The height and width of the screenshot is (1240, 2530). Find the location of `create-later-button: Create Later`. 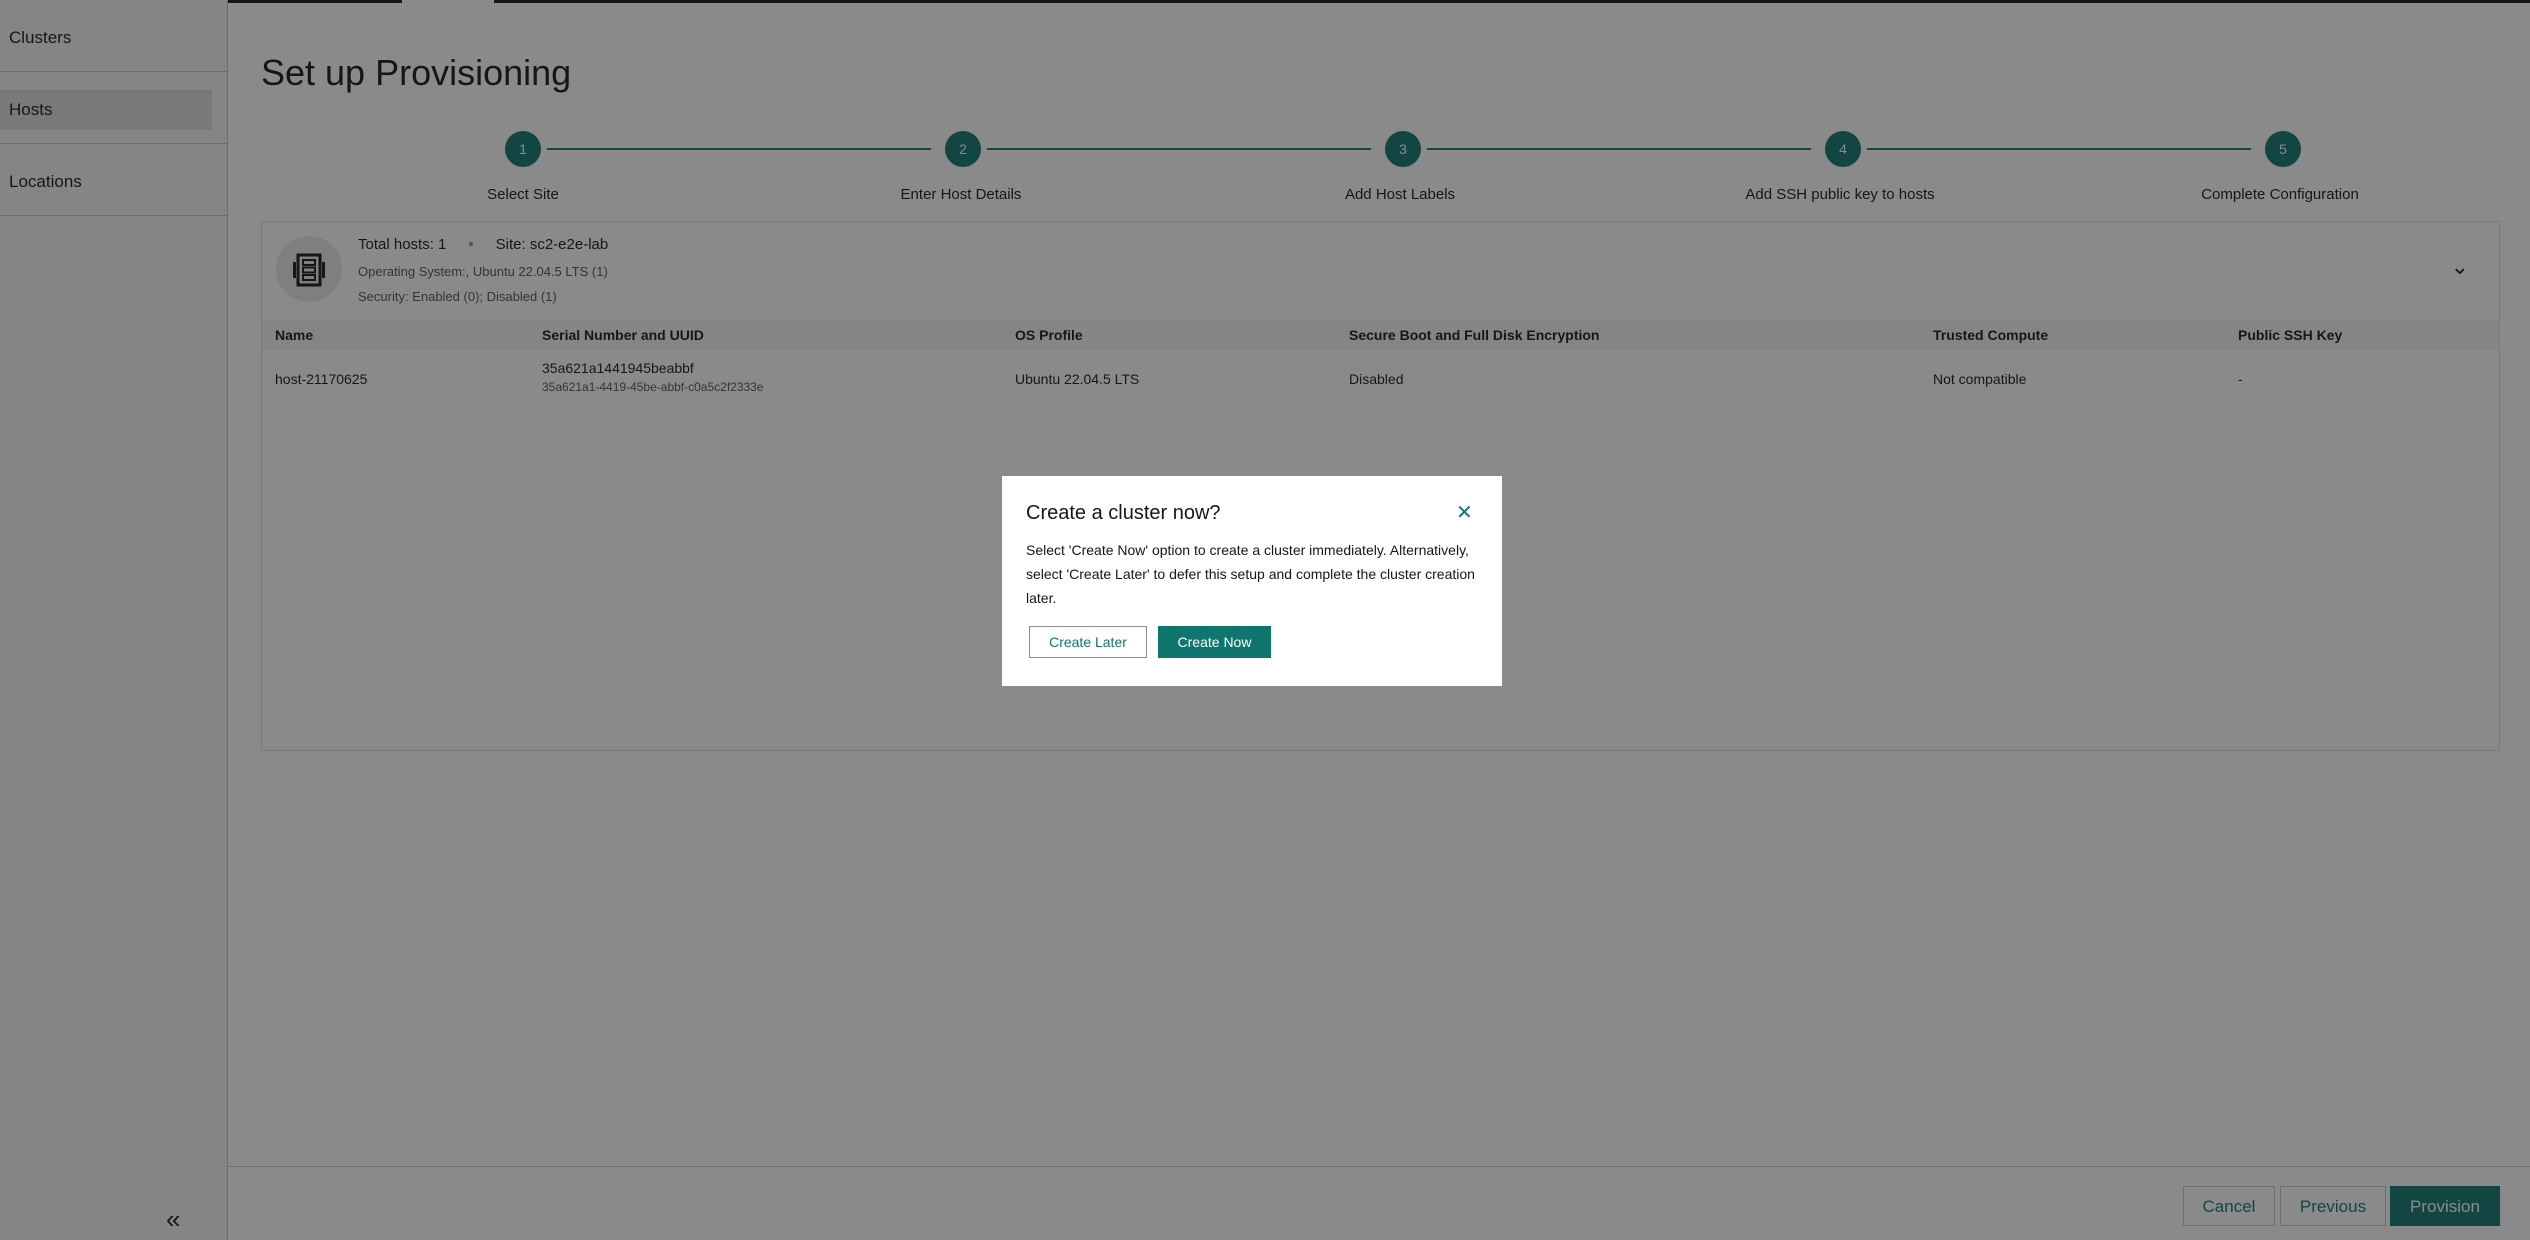

create-later-button: Create Later is located at coordinates (1088, 642).